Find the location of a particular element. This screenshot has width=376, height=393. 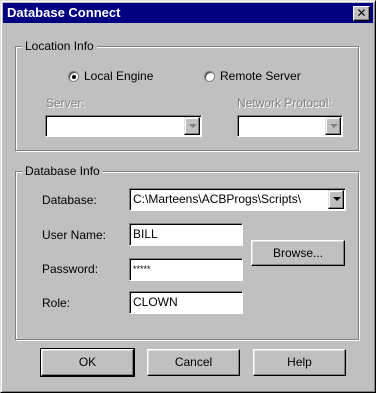

server-dropdown-button is located at coordinates (192, 126).